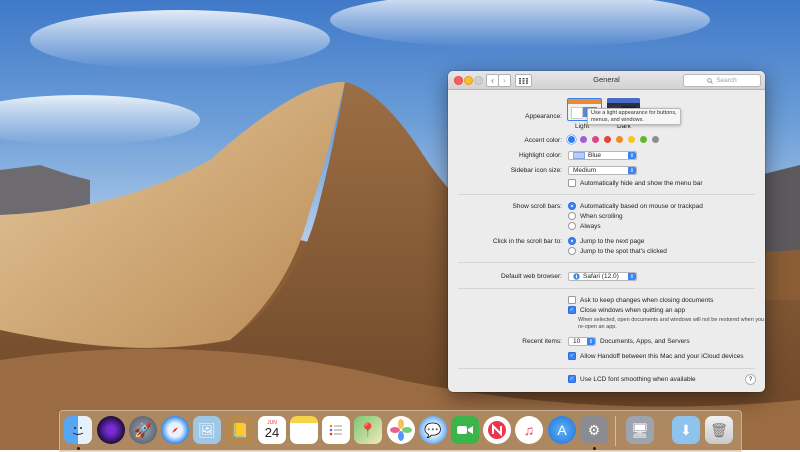  Describe the element at coordinates (572, 300) in the screenshot. I see `ask-keep-changes-checkbox` at that location.